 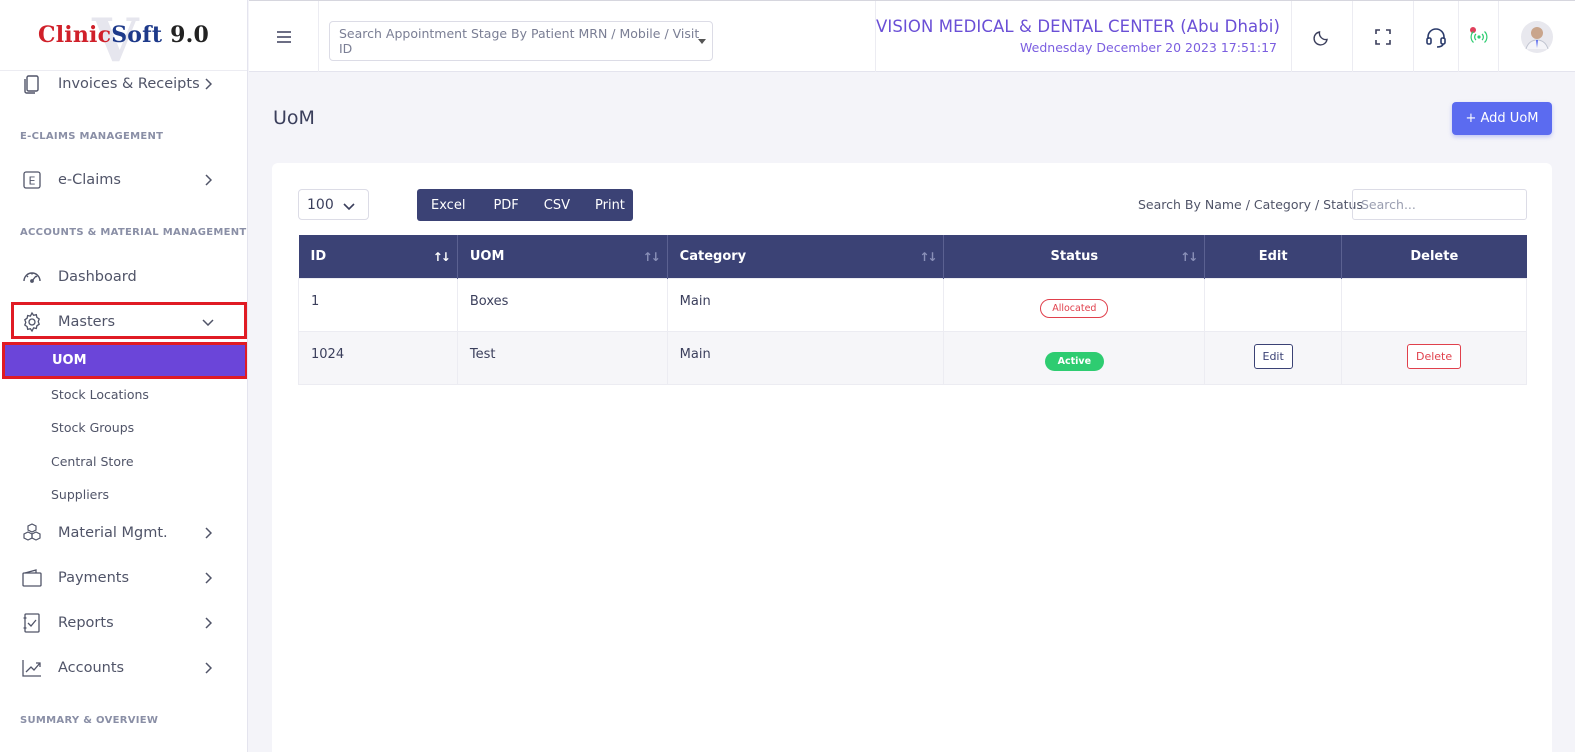 What do you see at coordinates (1074, 361) in the screenshot?
I see `status-badge: Active` at bounding box center [1074, 361].